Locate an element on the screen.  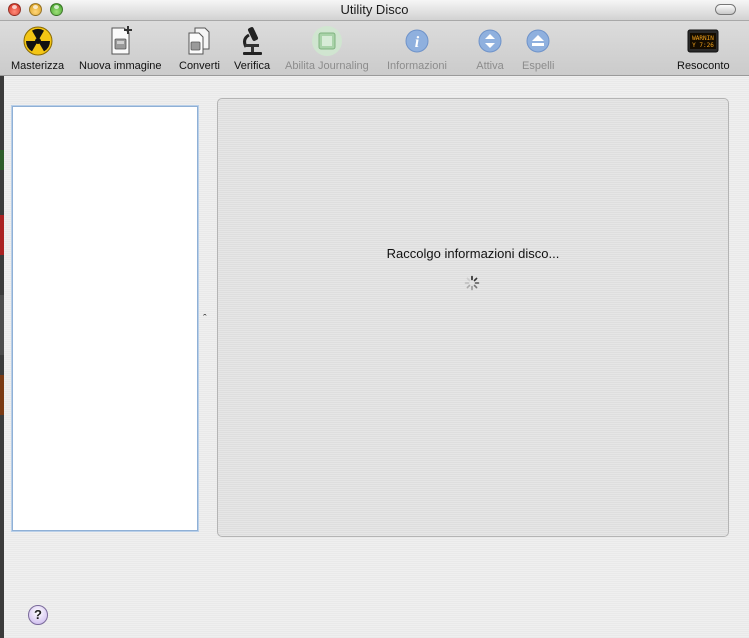
mount-button: Attiva is located at coordinates (490, 48).